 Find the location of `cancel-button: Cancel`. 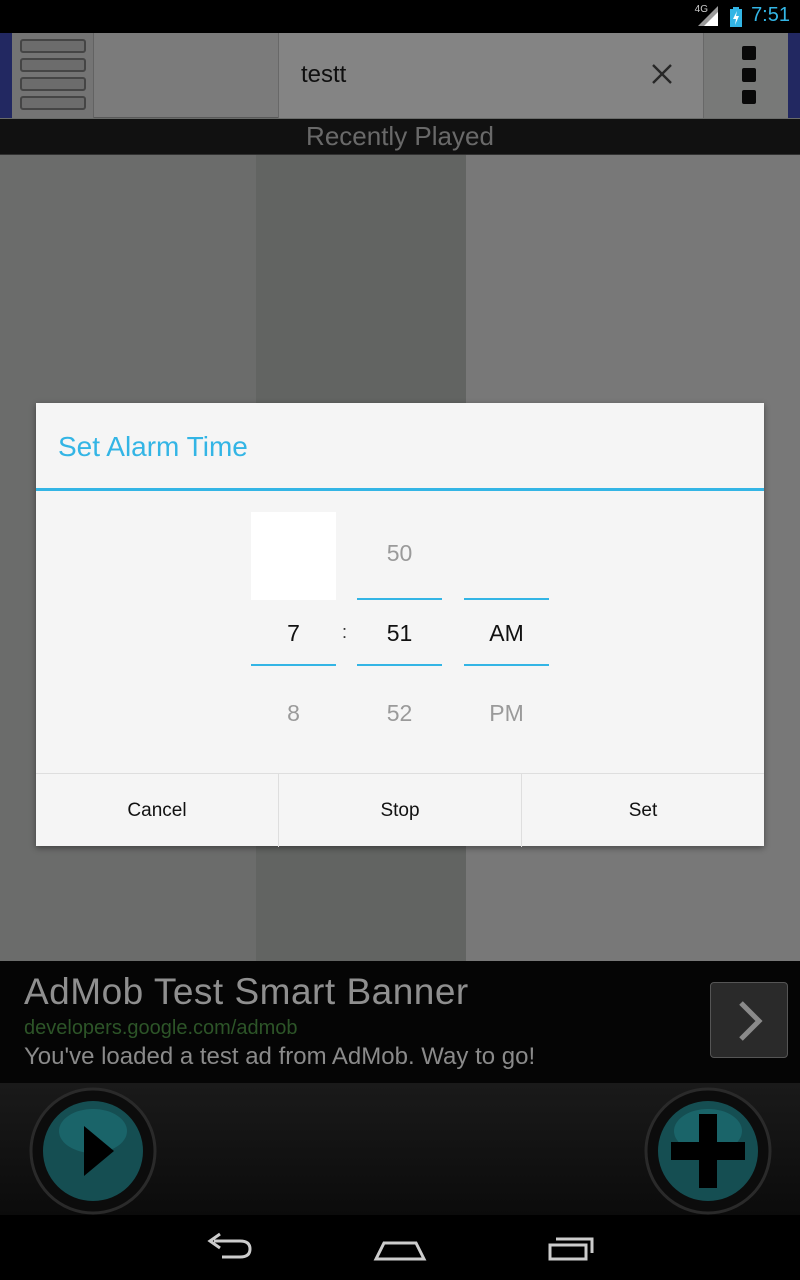

cancel-button: Cancel is located at coordinates (157, 810).